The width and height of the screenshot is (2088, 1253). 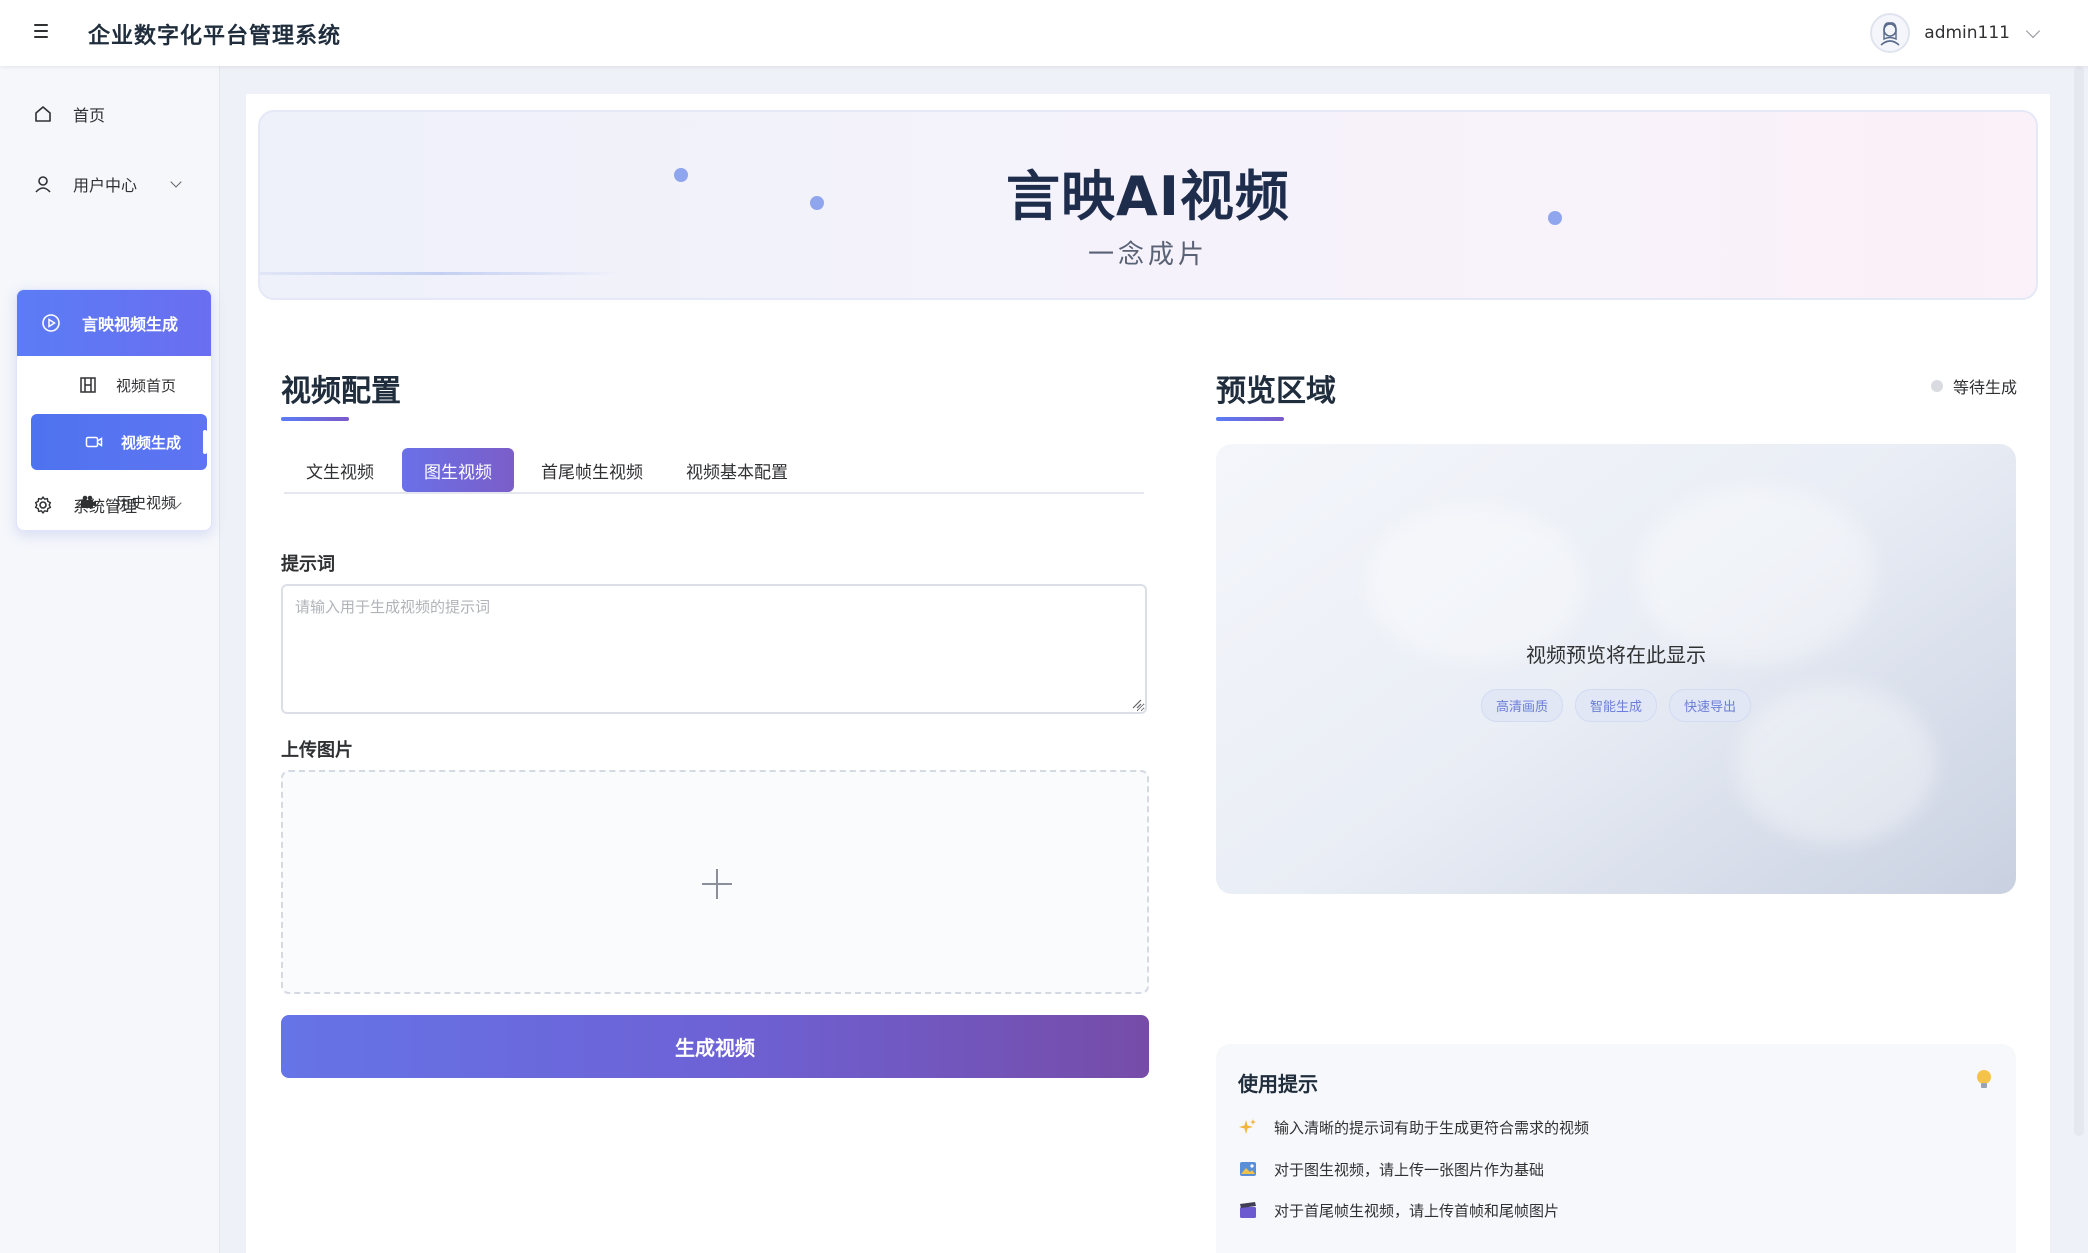 What do you see at coordinates (130, 324) in the screenshot?
I see `submenu-label: 言映视频生成` at bounding box center [130, 324].